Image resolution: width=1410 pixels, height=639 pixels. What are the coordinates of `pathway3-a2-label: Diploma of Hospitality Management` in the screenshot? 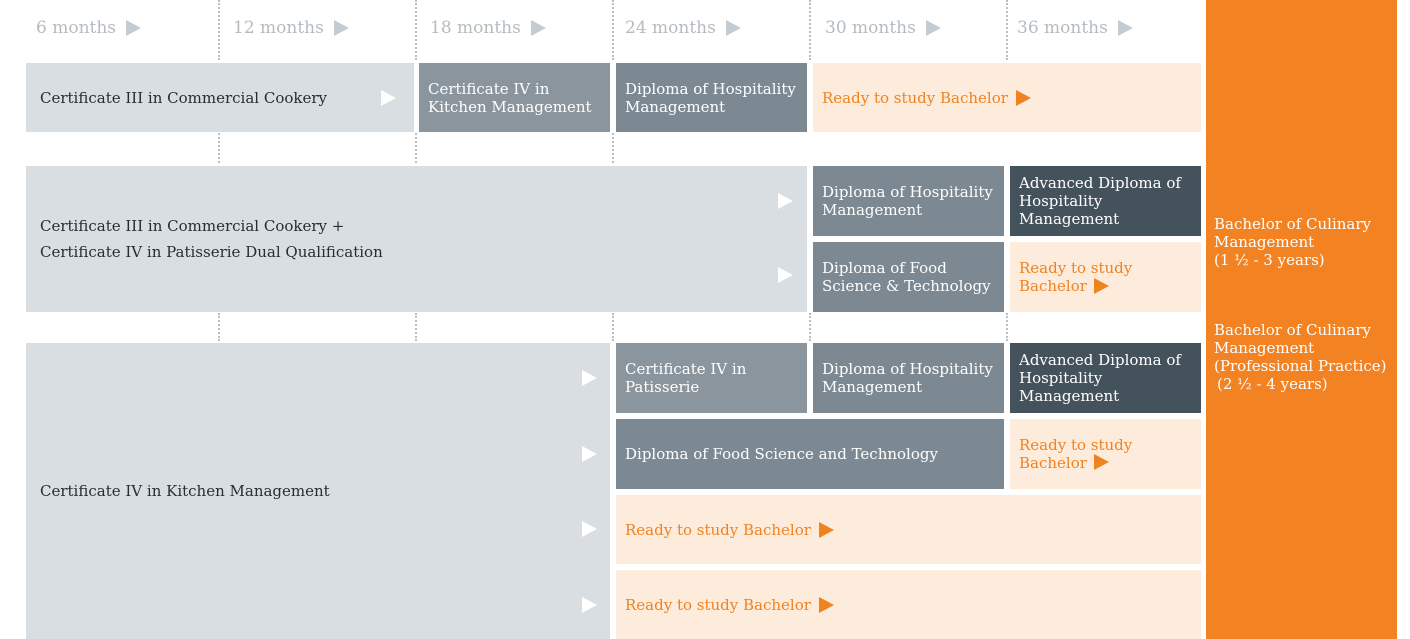 It's located at (907, 378).